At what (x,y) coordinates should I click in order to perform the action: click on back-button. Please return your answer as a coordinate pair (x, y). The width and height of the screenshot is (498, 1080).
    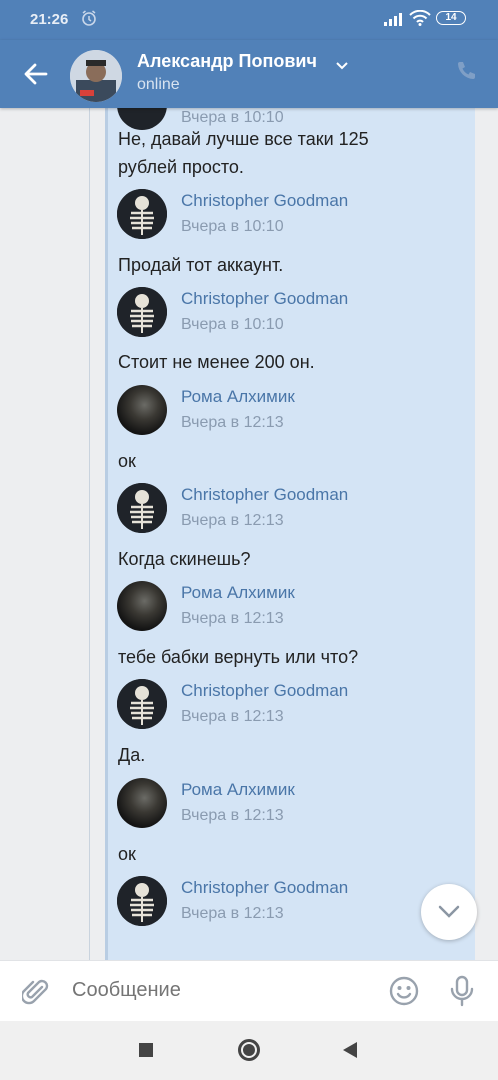
    Looking at the image, I should click on (350, 1050).